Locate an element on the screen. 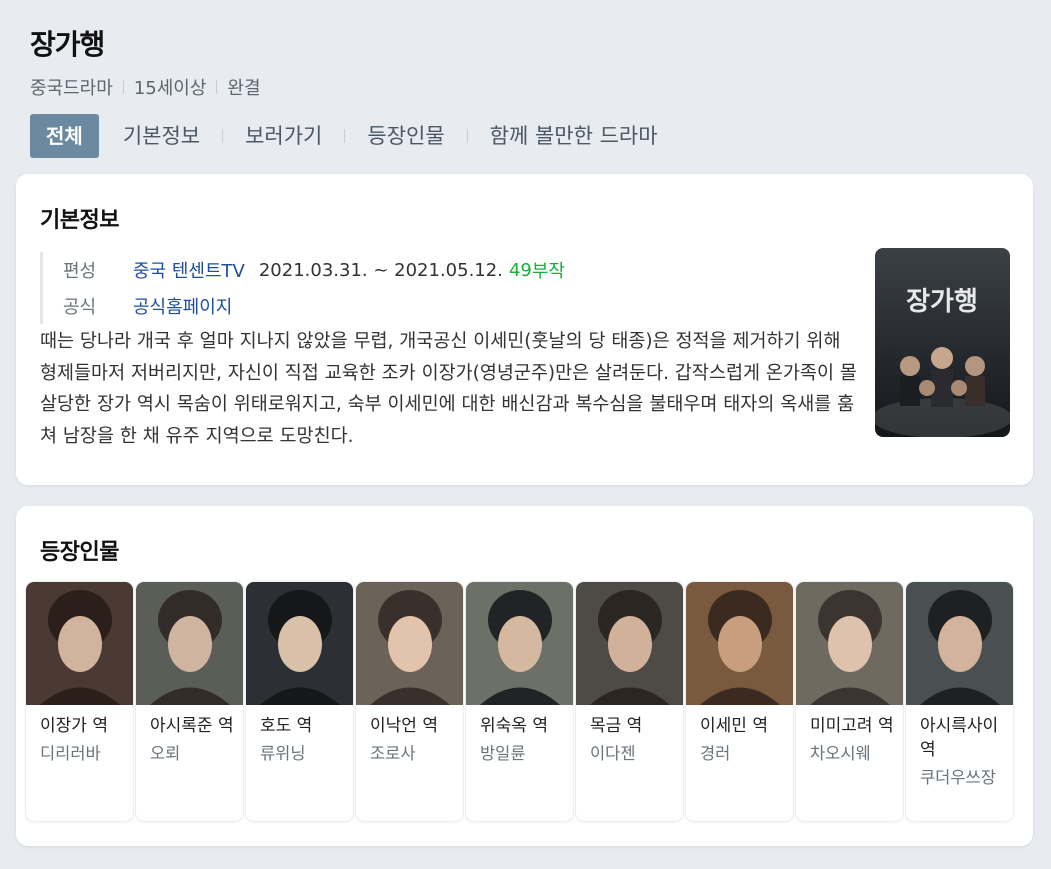 This screenshot has width=1051, height=869. poster-image: 장가행 is located at coordinates (942, 342).